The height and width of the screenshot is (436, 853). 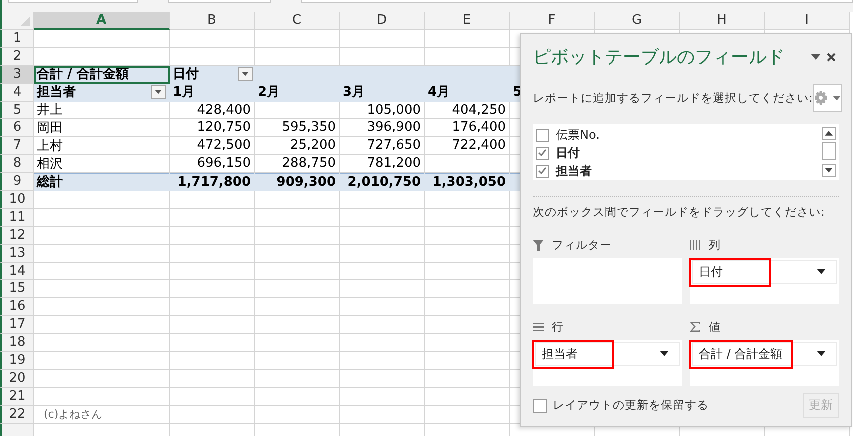 I want to click on table-cell: 25,200, so click(x=297, y=146).